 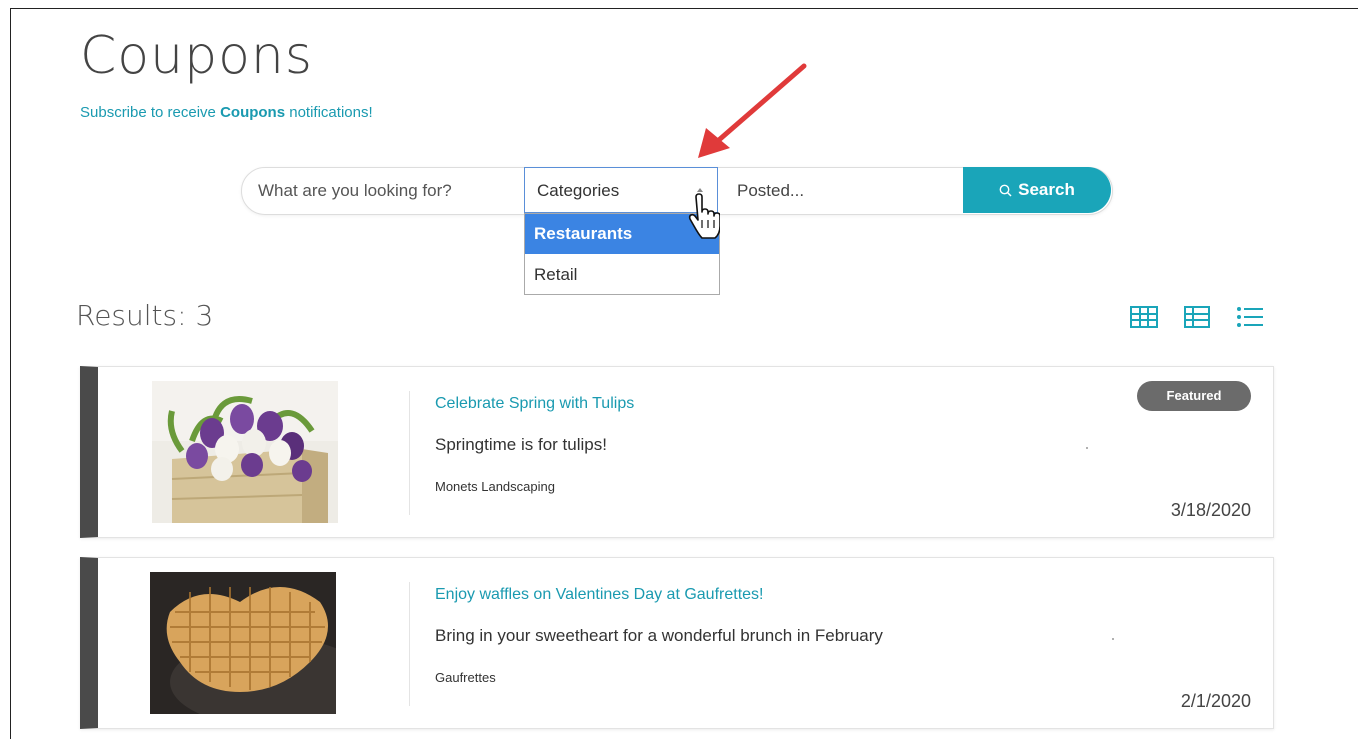 I want to click on coupon-business: Monets Landscaping, so click(x=495, y=486).